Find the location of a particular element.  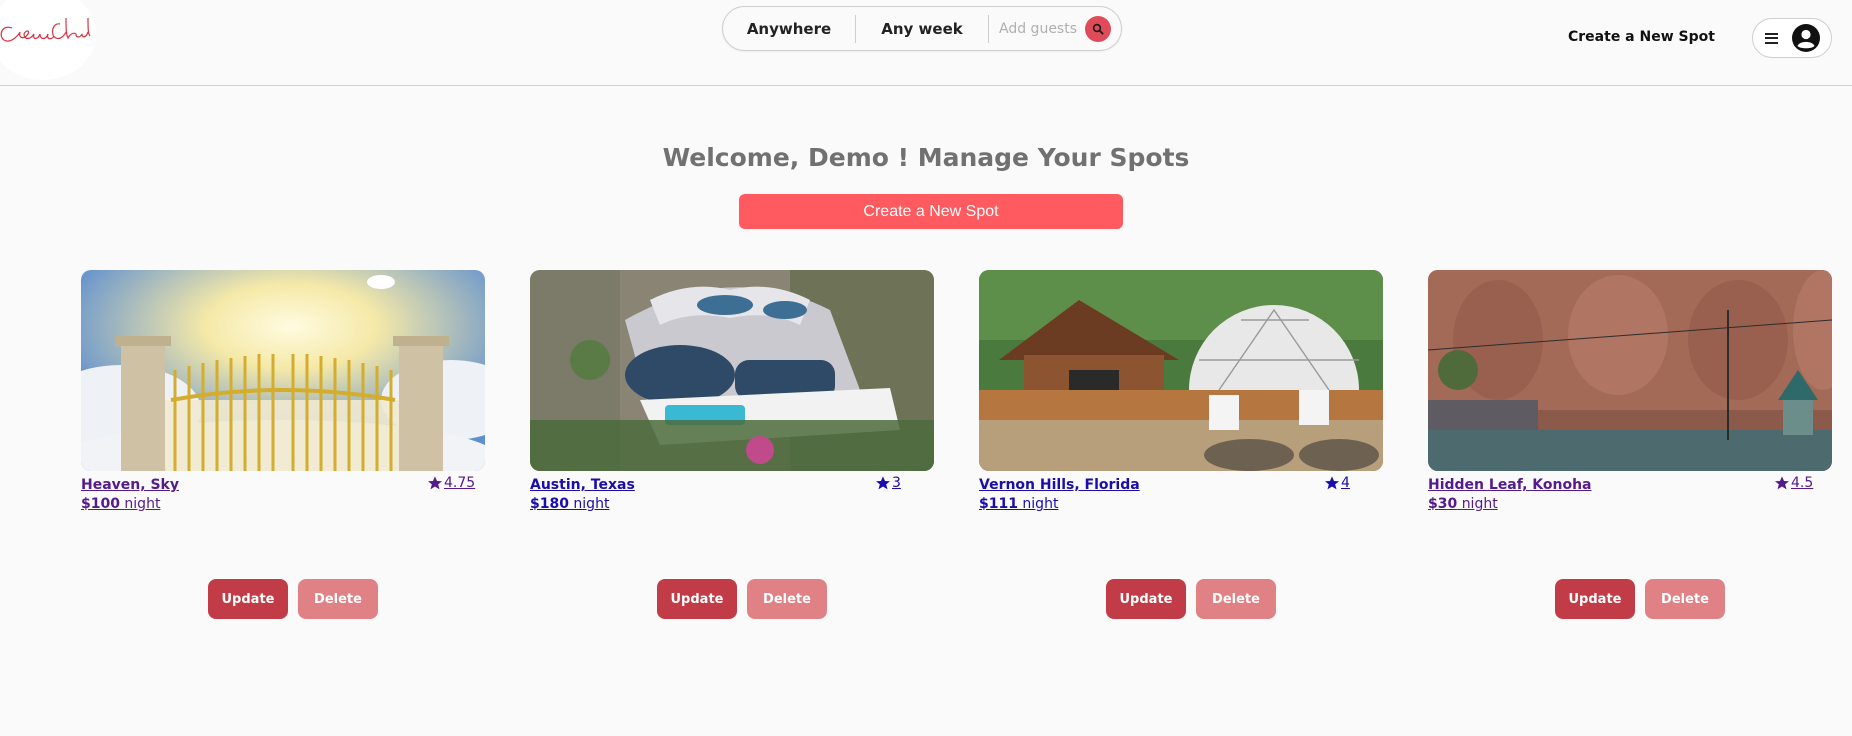

spot-image-vernon-hills is located at coordinates (1181, 370).